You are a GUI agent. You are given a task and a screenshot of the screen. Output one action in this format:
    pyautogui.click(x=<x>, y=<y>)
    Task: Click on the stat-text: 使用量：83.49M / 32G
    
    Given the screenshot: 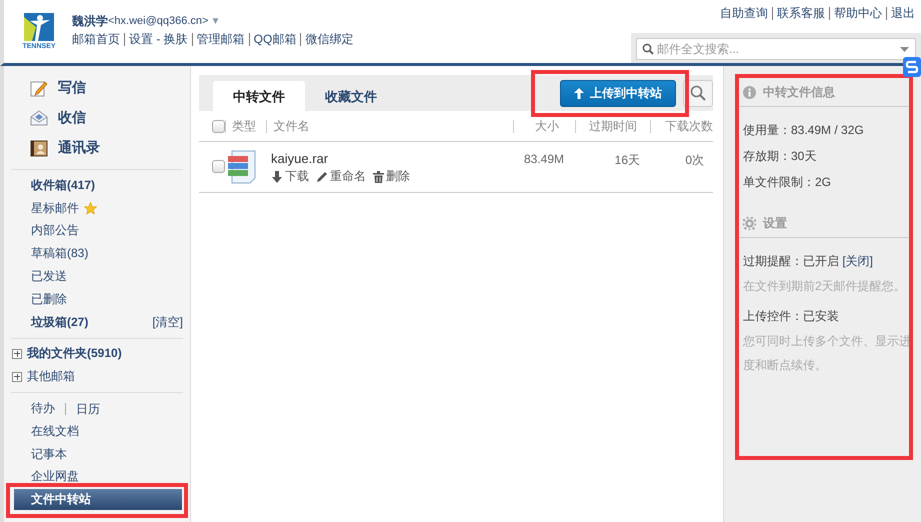 What is the action you would take?
    pyautogui.click(x=804, y=130)
    